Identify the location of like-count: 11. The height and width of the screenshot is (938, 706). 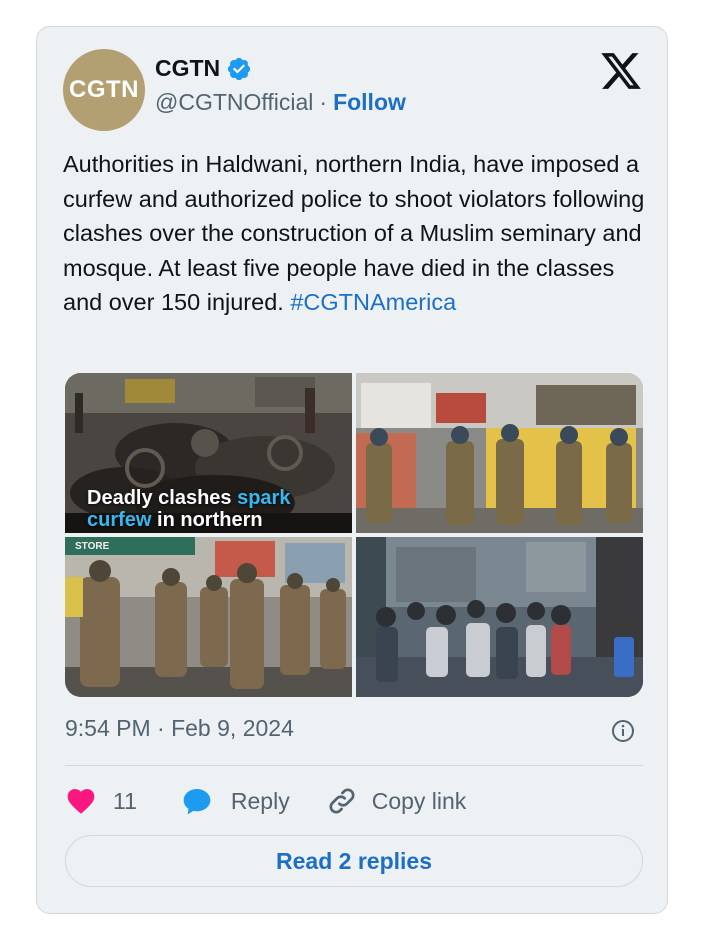
(125, 800).